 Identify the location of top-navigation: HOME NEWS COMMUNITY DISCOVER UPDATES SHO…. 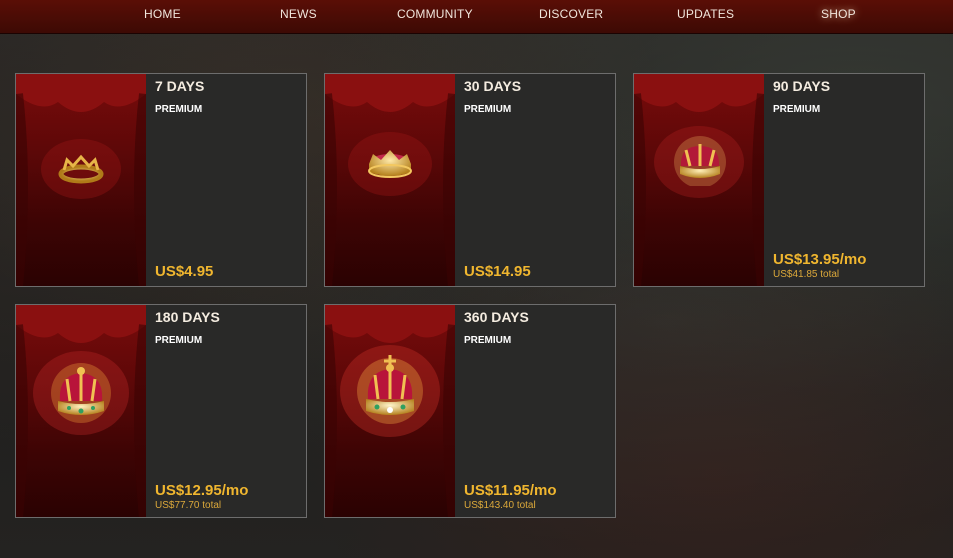
(476, 17).